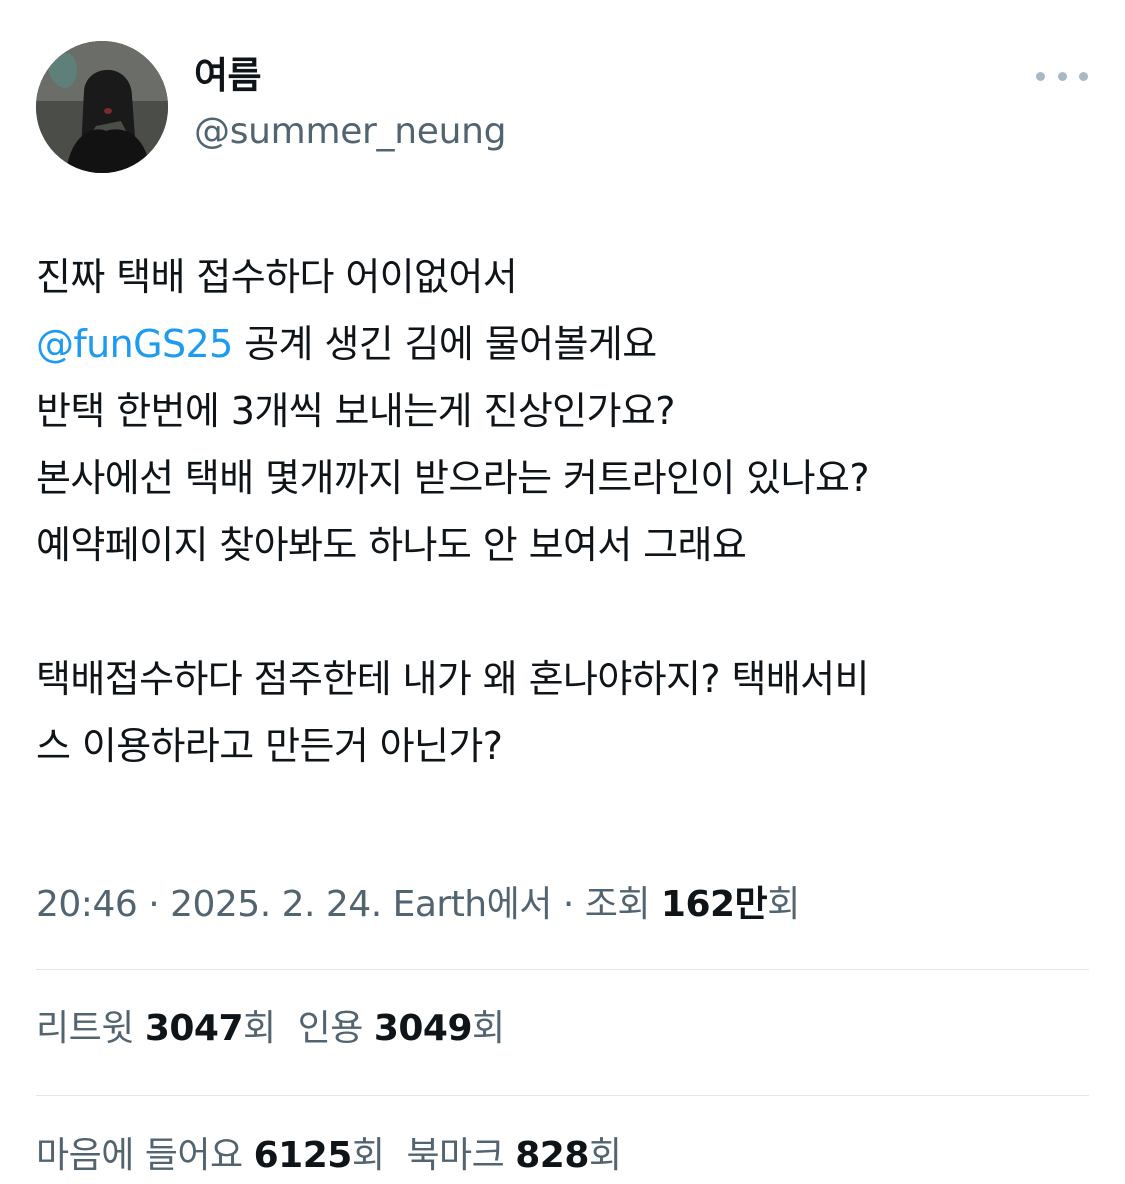  Describe the element at coordinates (467, 904) in the screenshot. I see `tweet-source: Earth에서` at that location.